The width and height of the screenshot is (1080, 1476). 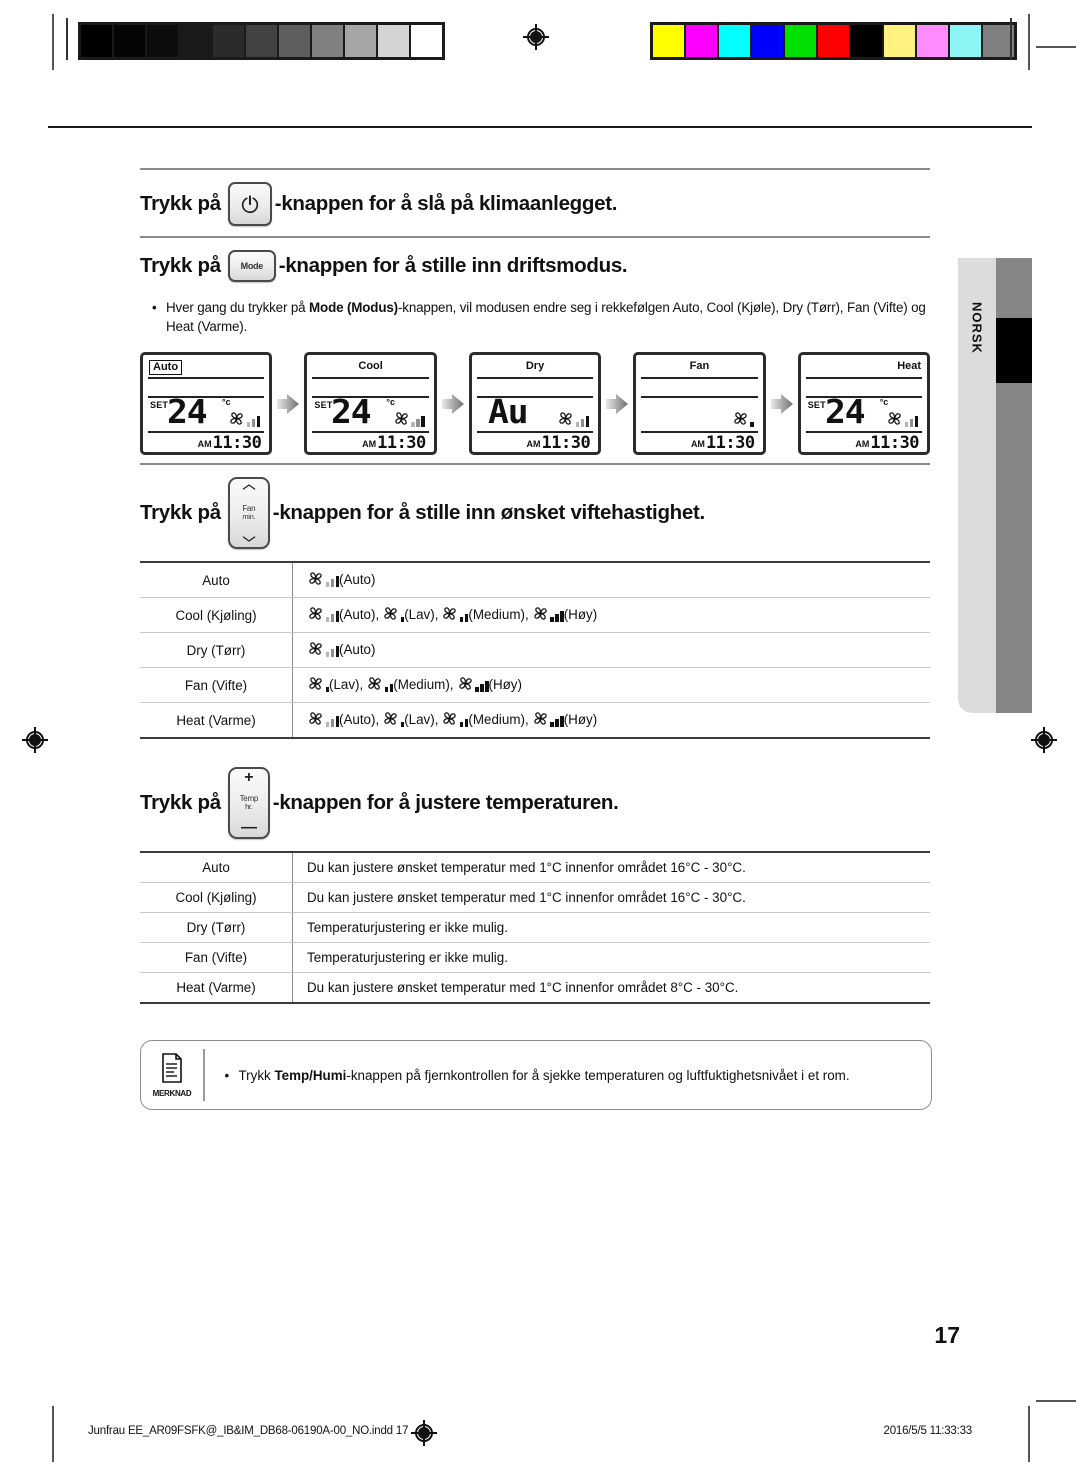 What do you see at coordinates (464, 723) in the screenshot?
I see `fan-speed-bars-medium` at bounding box center [464, 723].